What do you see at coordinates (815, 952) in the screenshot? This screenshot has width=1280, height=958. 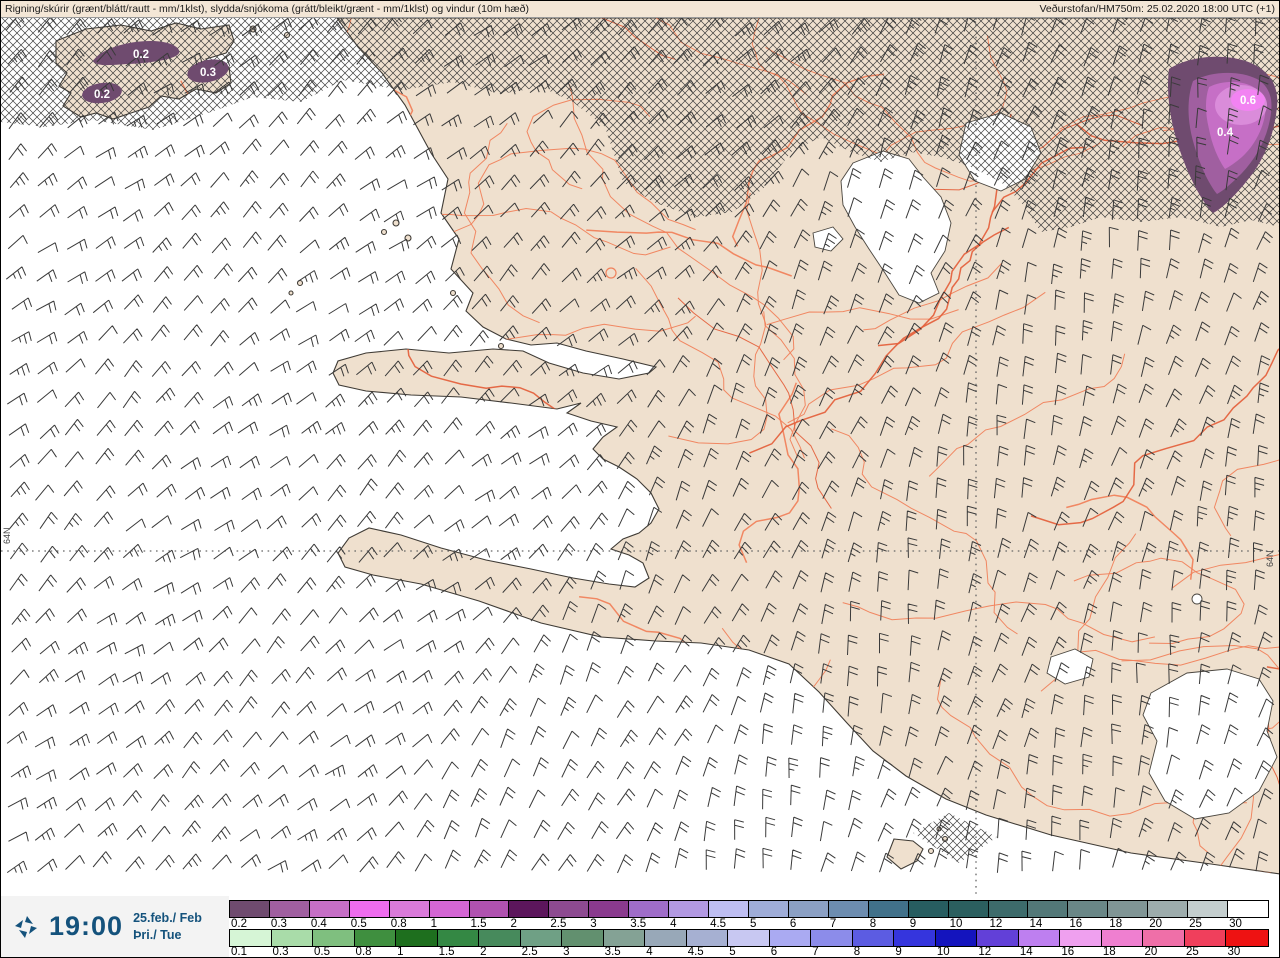 I see `rain-scale-tick-label: 7` at bounding box center [815, 952].